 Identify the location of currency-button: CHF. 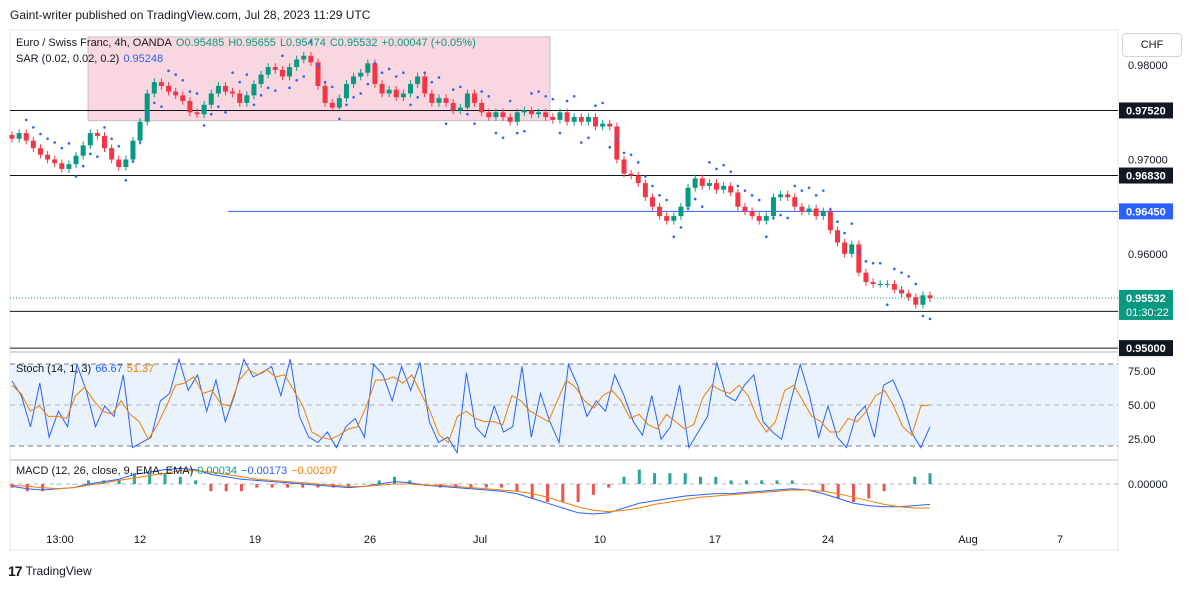
(1152, 45).